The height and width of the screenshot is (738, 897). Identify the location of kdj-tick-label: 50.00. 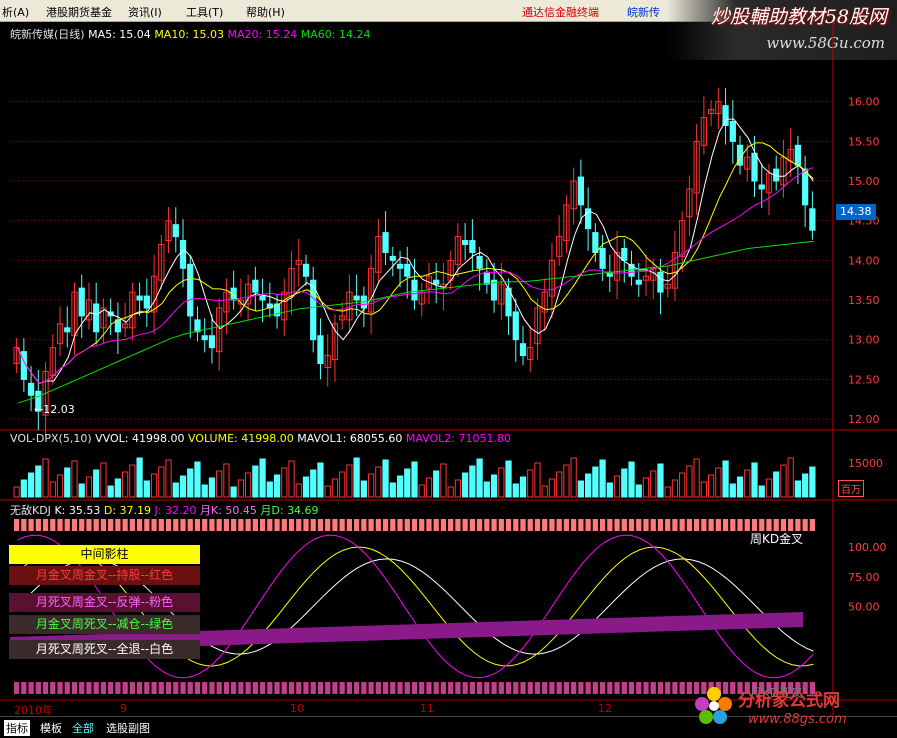
(864, 607).